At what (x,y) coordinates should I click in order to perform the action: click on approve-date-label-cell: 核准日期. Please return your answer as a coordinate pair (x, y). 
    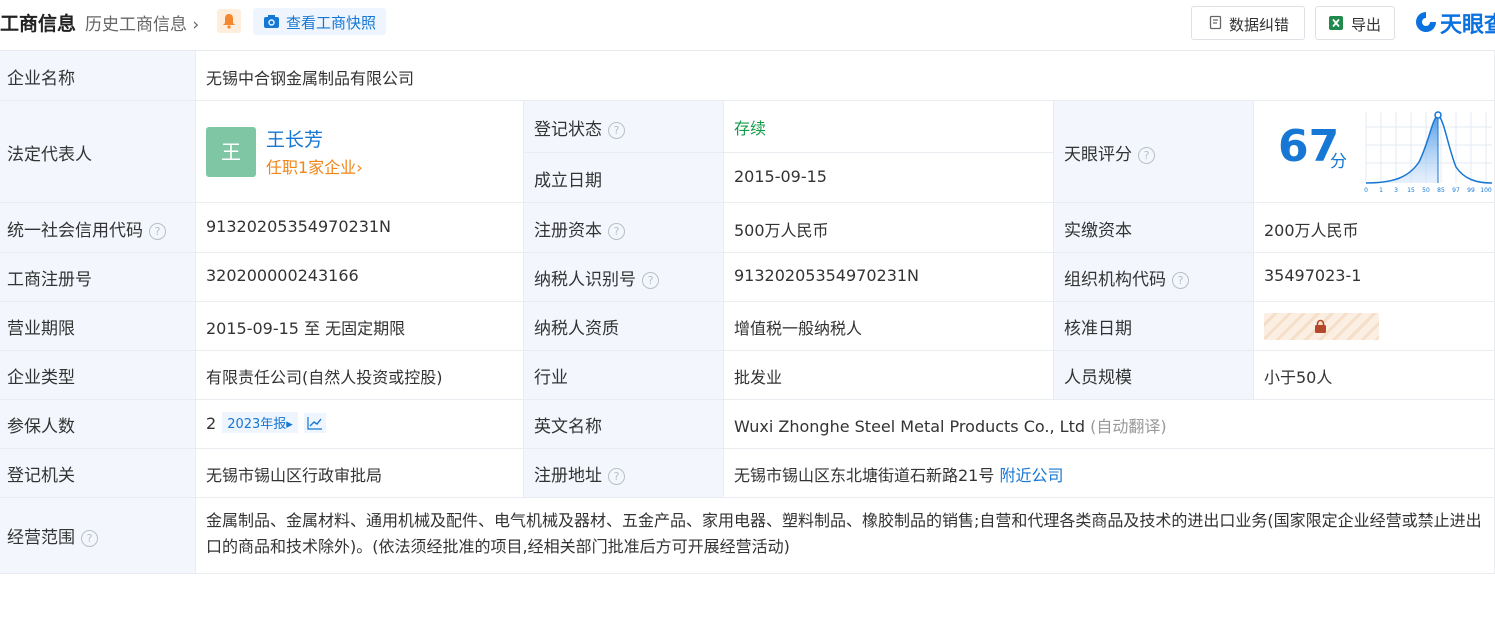
    Looking at the image, I should click on (1154, 326).